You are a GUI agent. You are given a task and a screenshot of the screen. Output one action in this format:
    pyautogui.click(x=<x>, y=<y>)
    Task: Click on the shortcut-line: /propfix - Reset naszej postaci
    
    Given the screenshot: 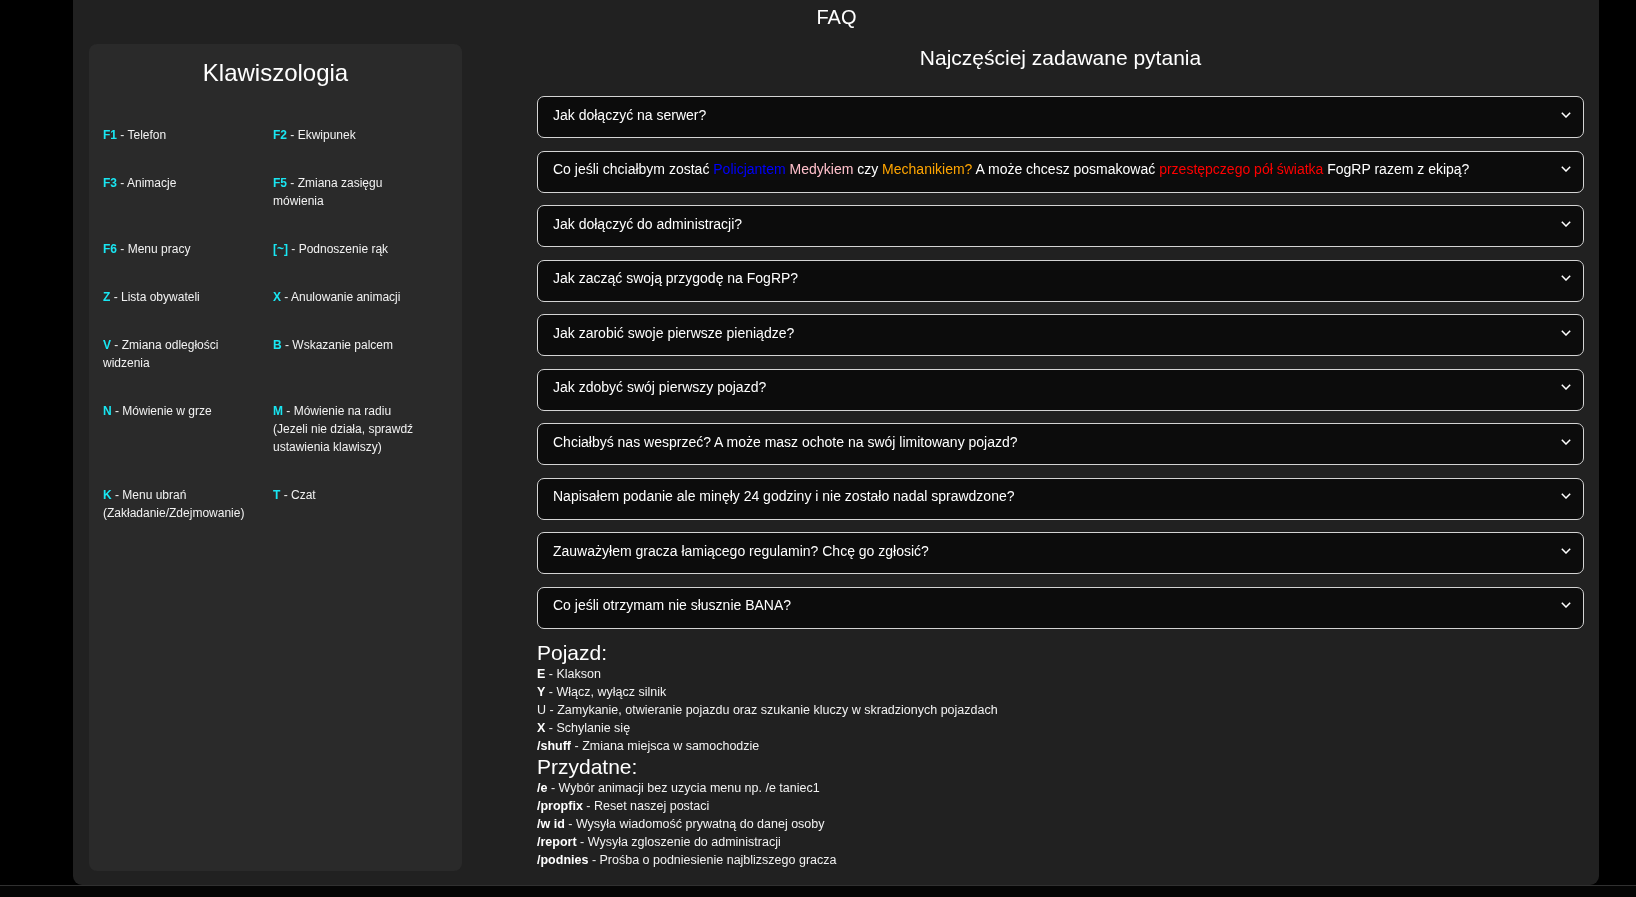 What is the action you would take?
    pyautogui.click(x=623, y=806)
    